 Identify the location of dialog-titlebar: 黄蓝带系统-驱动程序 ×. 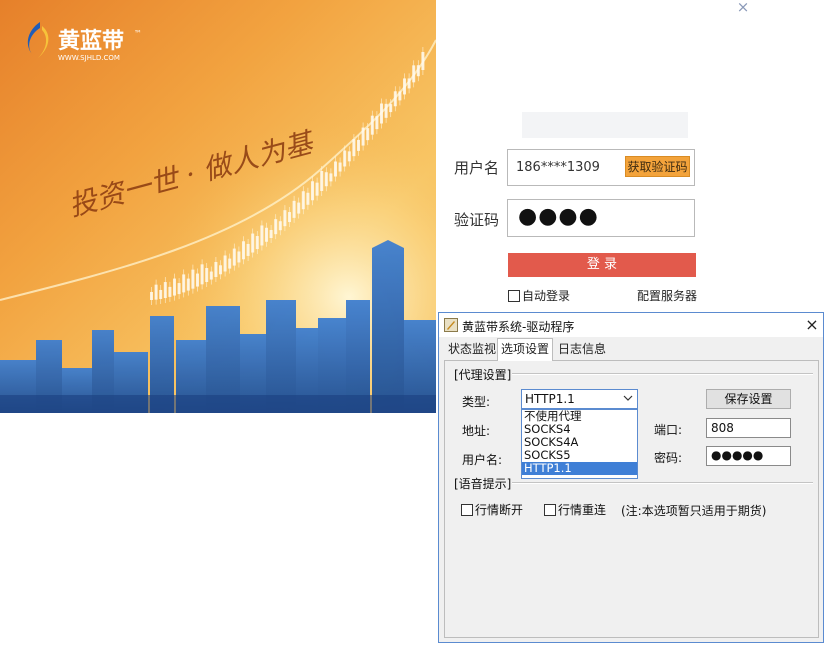
(631, 325).